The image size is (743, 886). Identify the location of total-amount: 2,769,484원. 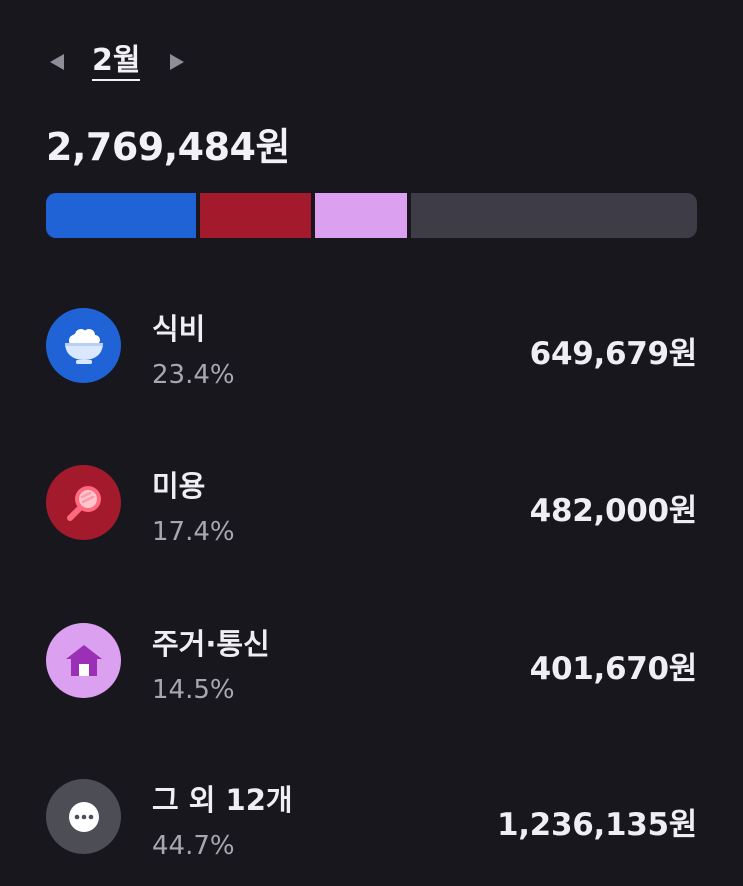
(168, 147).